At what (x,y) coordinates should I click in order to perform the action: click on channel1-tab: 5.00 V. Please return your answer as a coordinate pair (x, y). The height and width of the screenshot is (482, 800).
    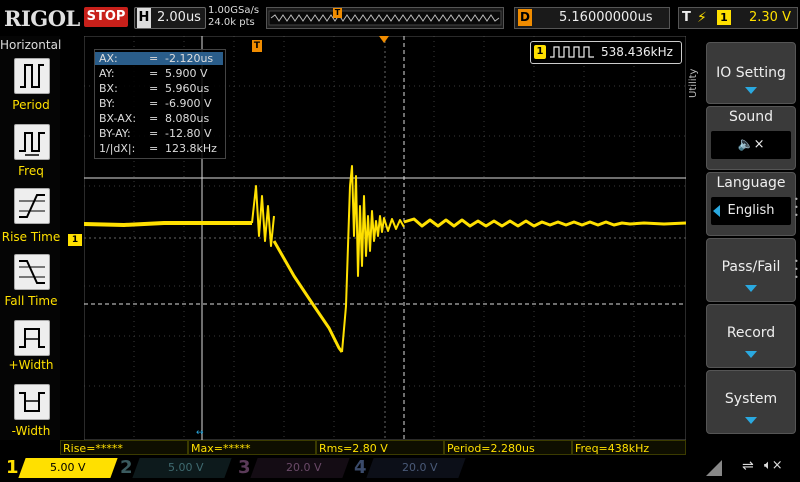
    Looking at the image, I should click on (68, 468).